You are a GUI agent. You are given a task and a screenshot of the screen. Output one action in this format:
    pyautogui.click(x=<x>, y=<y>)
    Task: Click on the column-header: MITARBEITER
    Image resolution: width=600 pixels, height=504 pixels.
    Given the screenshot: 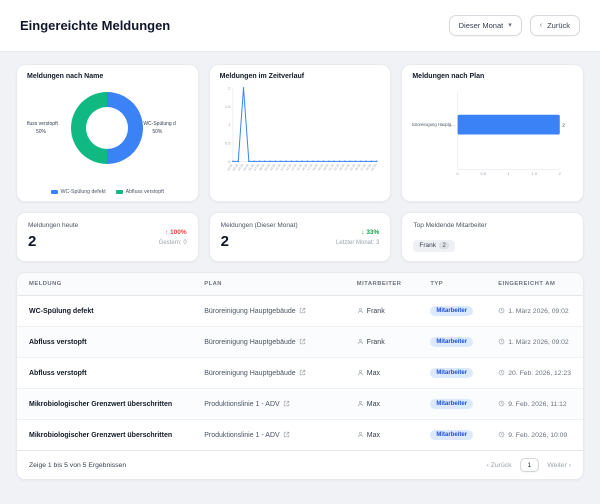 What is the action you would take?
    pyautogui.click(x=381, y=284)
    